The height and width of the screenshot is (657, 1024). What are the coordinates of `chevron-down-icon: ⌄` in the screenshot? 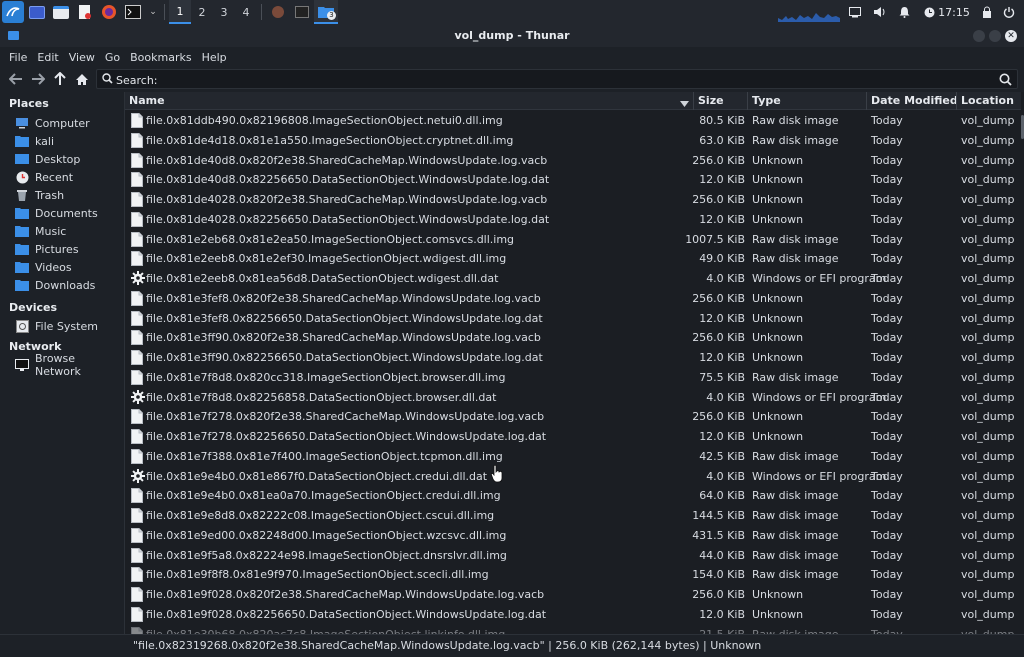 It's located at (153, 12).